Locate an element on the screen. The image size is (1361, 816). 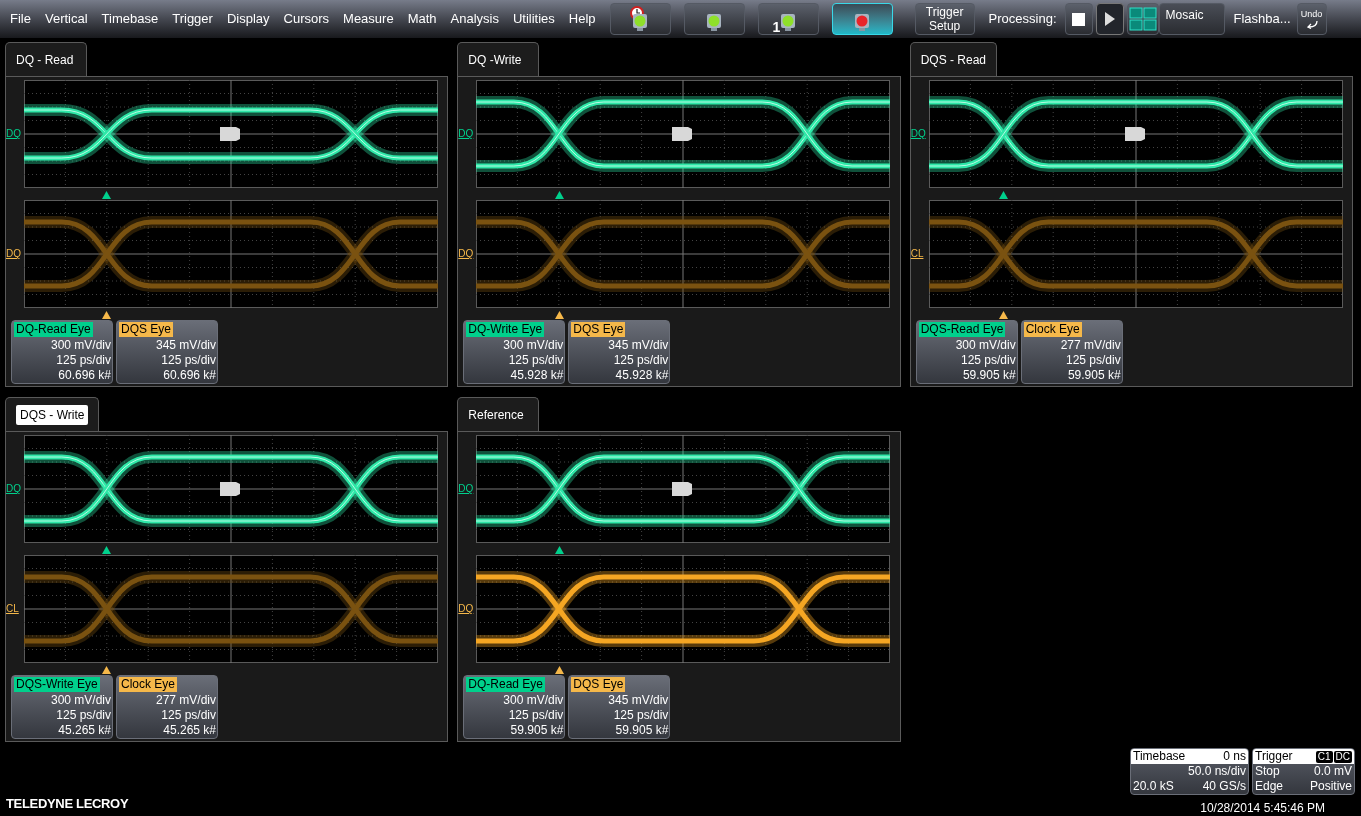
trigger-level: 0.0 mV is located at coordinates (1333, 771).